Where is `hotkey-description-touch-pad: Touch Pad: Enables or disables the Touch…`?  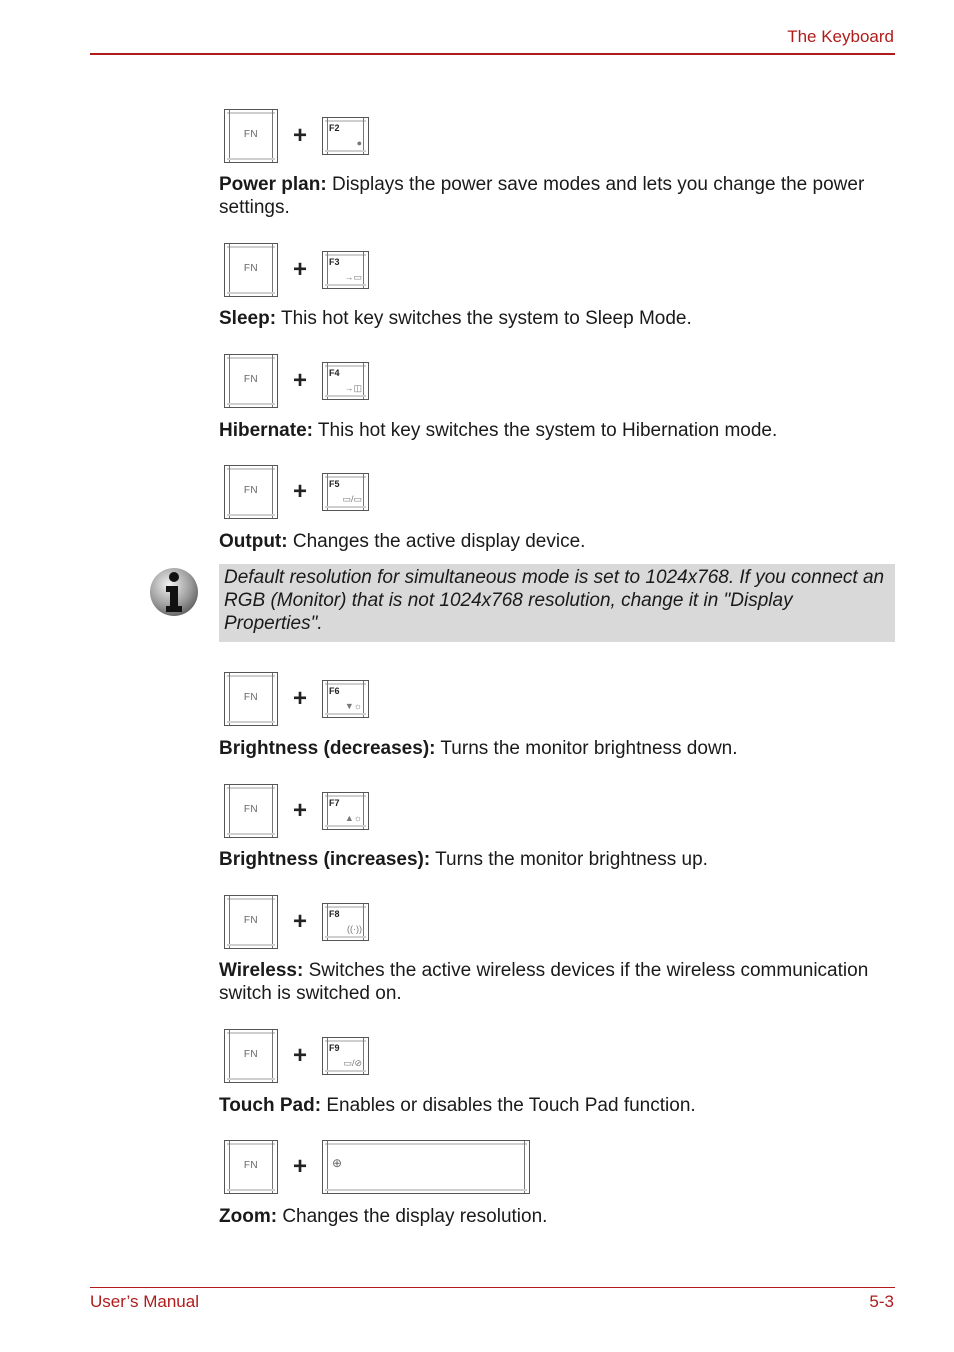 hotkey-description-touch-pad: Touch Pad: Enables or disables the Touch… is located at coordinates (554, 1105).